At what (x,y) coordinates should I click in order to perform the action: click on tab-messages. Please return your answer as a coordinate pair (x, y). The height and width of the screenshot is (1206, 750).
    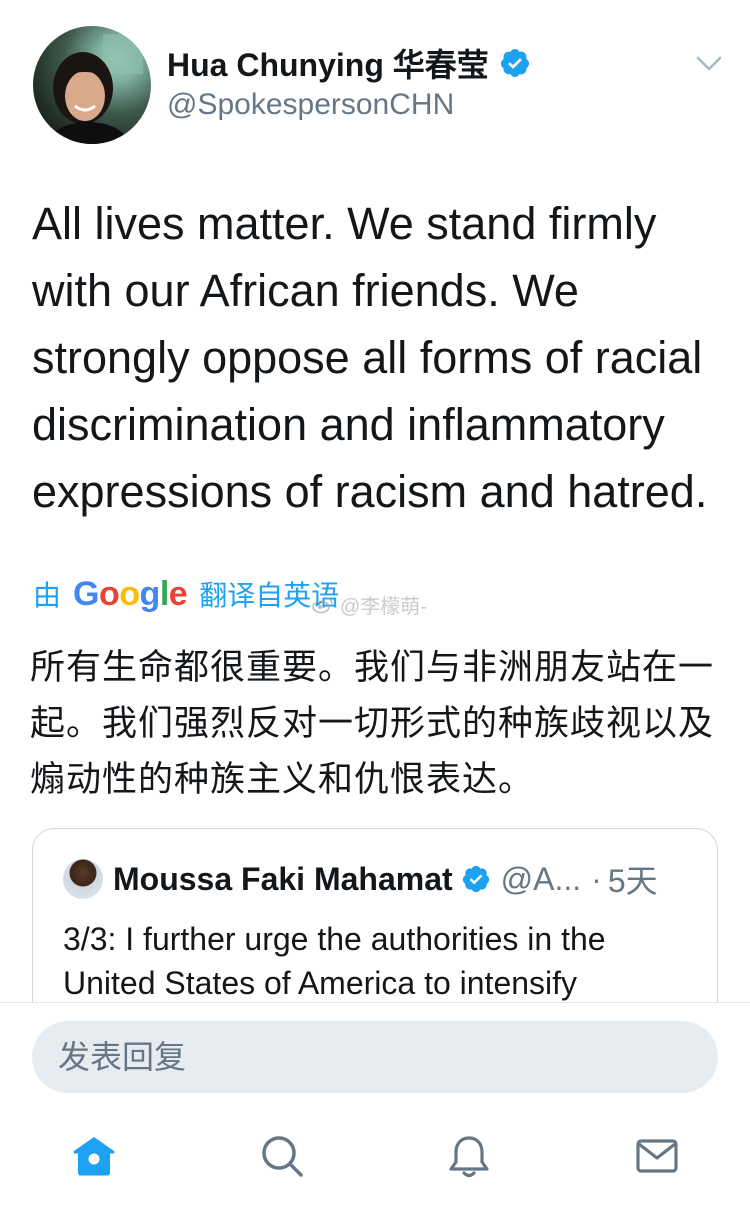
    Looking at the image, I should click on (657, 1156).